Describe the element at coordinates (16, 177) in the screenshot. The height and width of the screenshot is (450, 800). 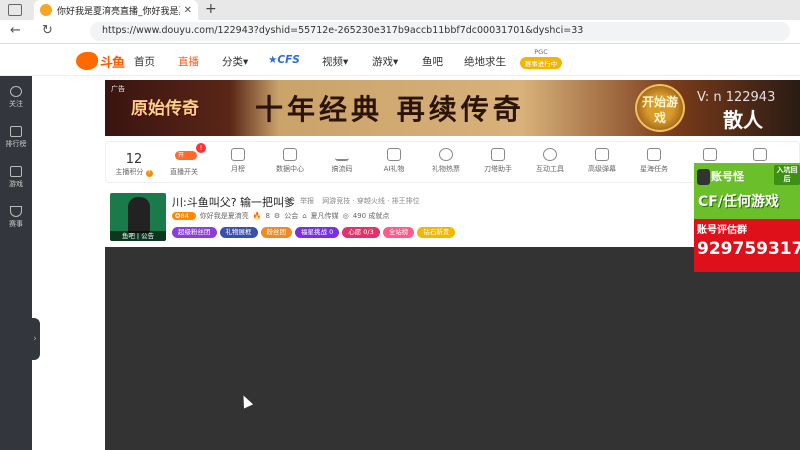
I see `sidebar-item-game: 游戏` at that location.